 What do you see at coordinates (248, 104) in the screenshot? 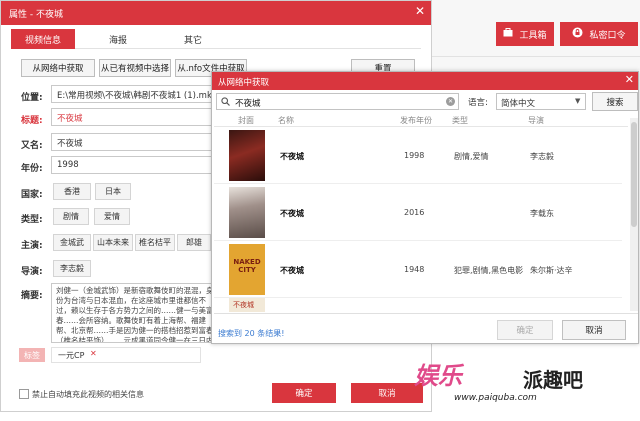
I see `search-value: 不夜城` at bounding box center [248, 104].